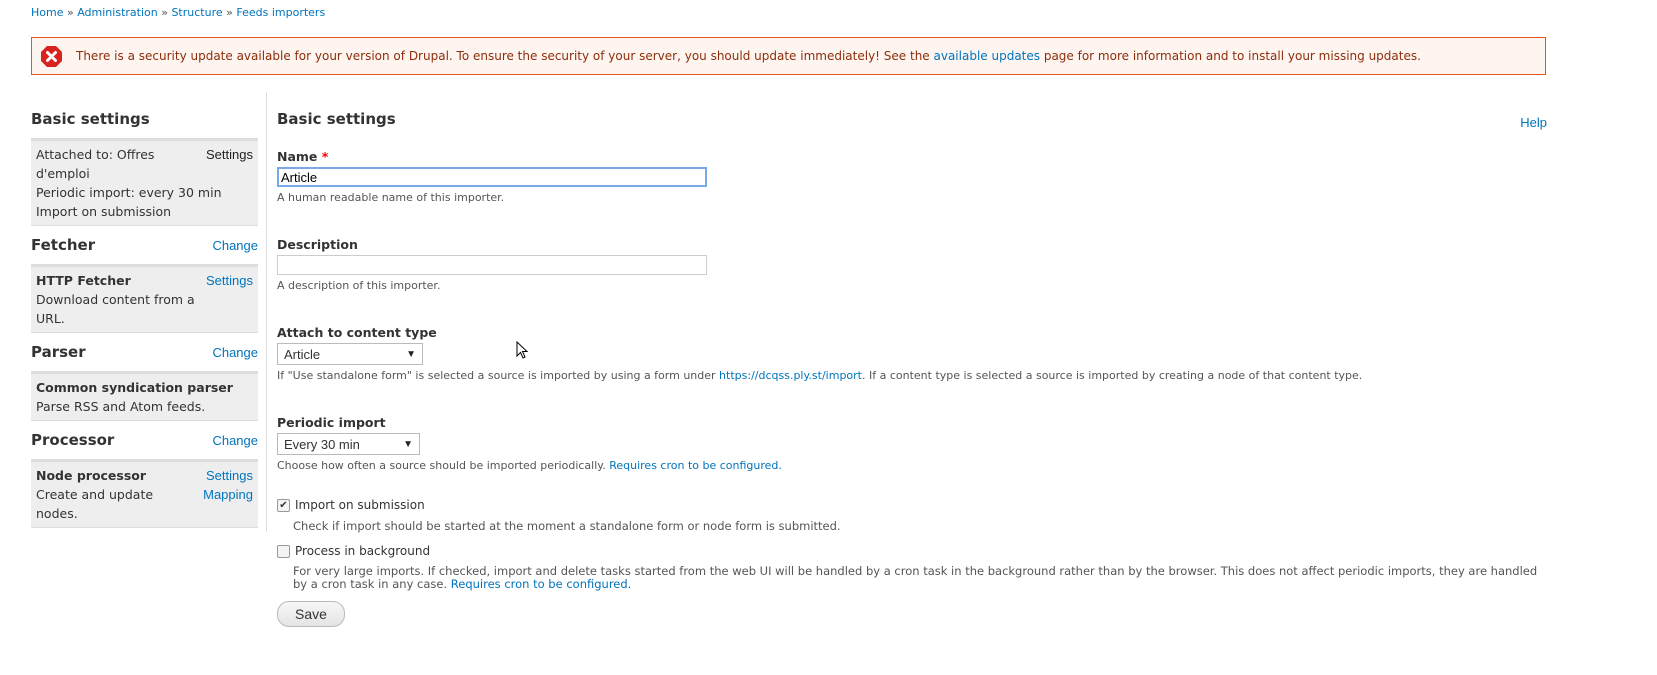 The height and width of the screenshot is (675, 1657). Describe the element at coordinates (331, 422) in the screenshot. I see `periodic-import-label: Periodic import` at that location.